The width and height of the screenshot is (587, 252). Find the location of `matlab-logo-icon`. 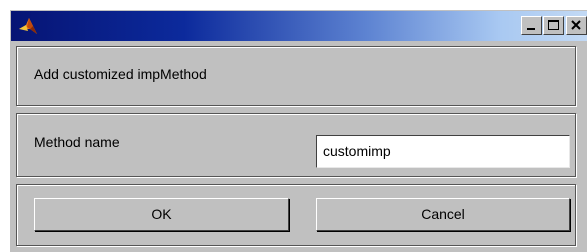

matlab-logo-icon is located at coordinates (28, 26).